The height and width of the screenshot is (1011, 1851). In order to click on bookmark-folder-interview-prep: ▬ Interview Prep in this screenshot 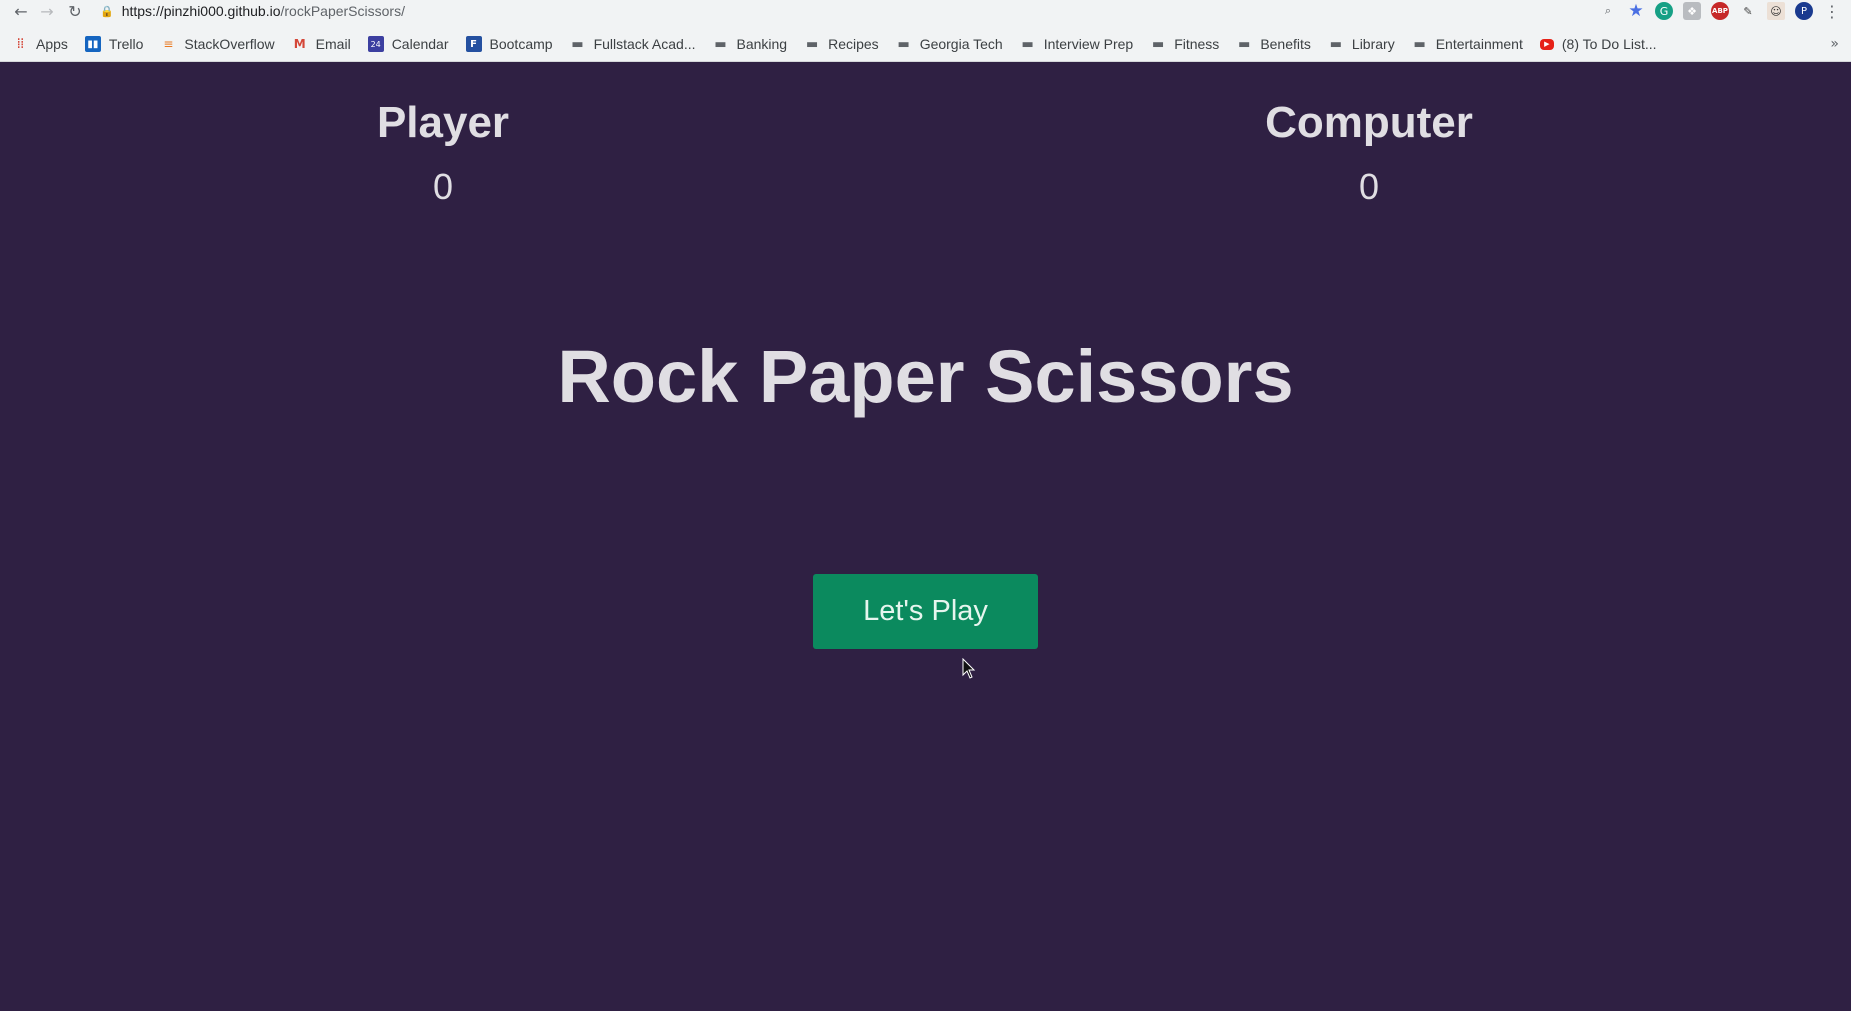, I will do `click(1077, 44)`.